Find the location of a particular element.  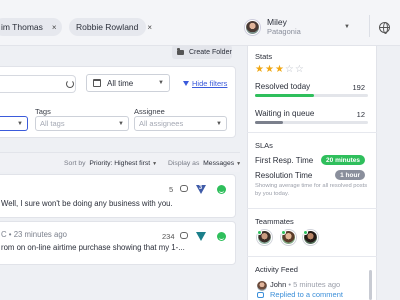

scrollbar is located at coordinates (370, 285).